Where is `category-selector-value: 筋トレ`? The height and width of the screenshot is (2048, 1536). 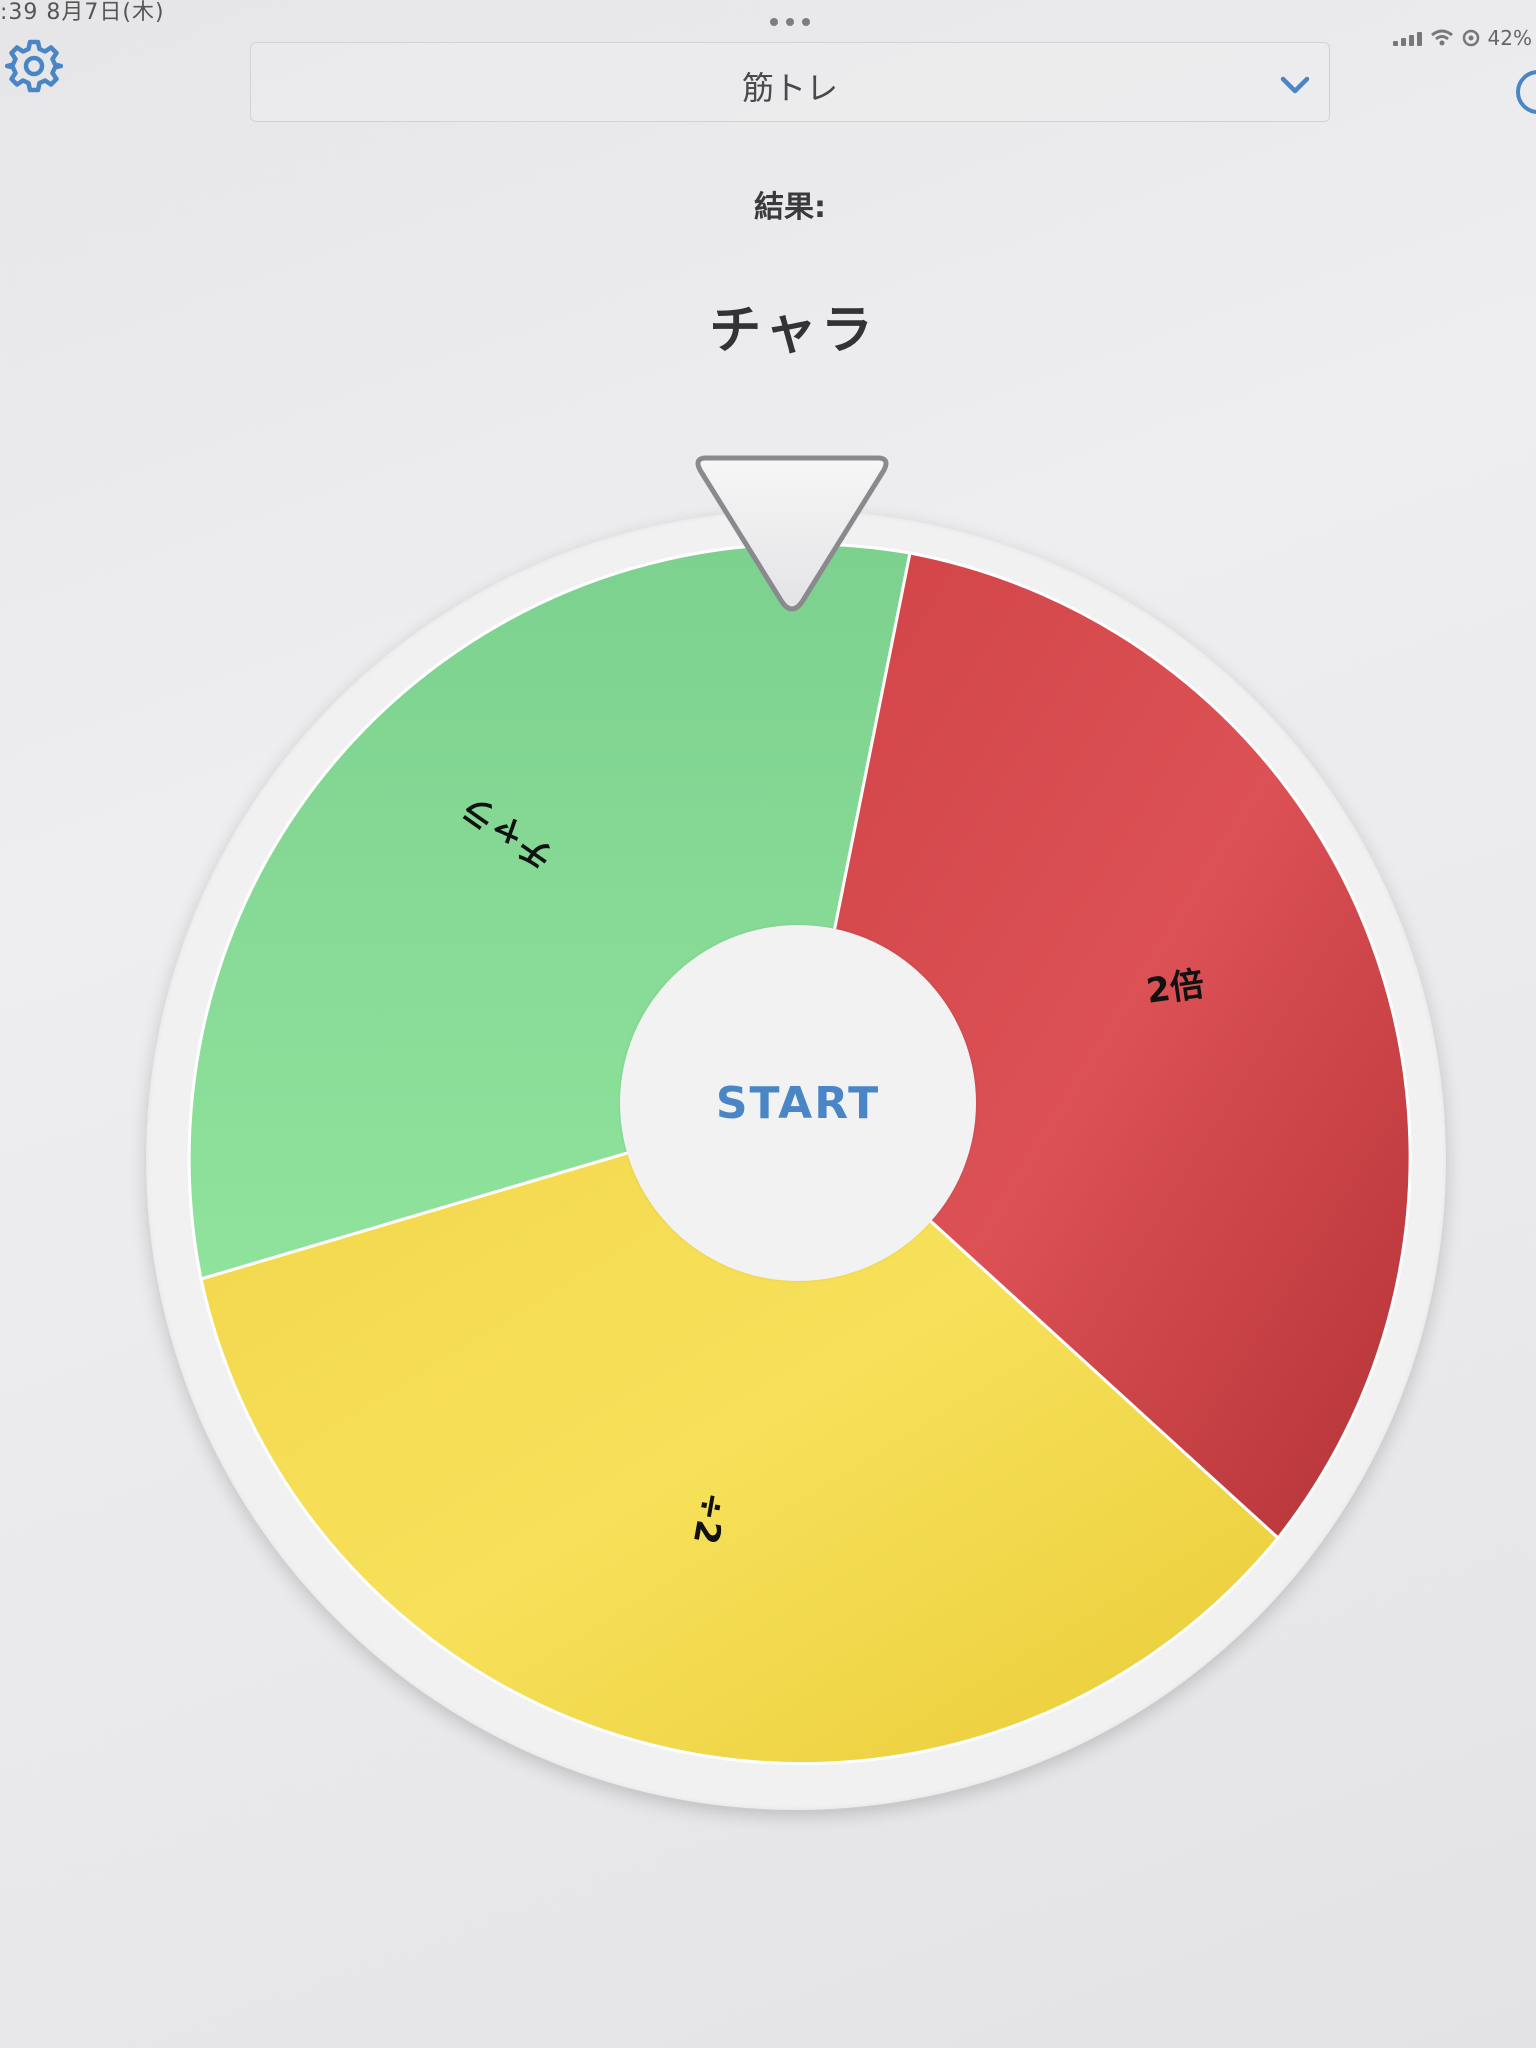
category-selector-value: 筋トレ is located at coordinates (789, 88).